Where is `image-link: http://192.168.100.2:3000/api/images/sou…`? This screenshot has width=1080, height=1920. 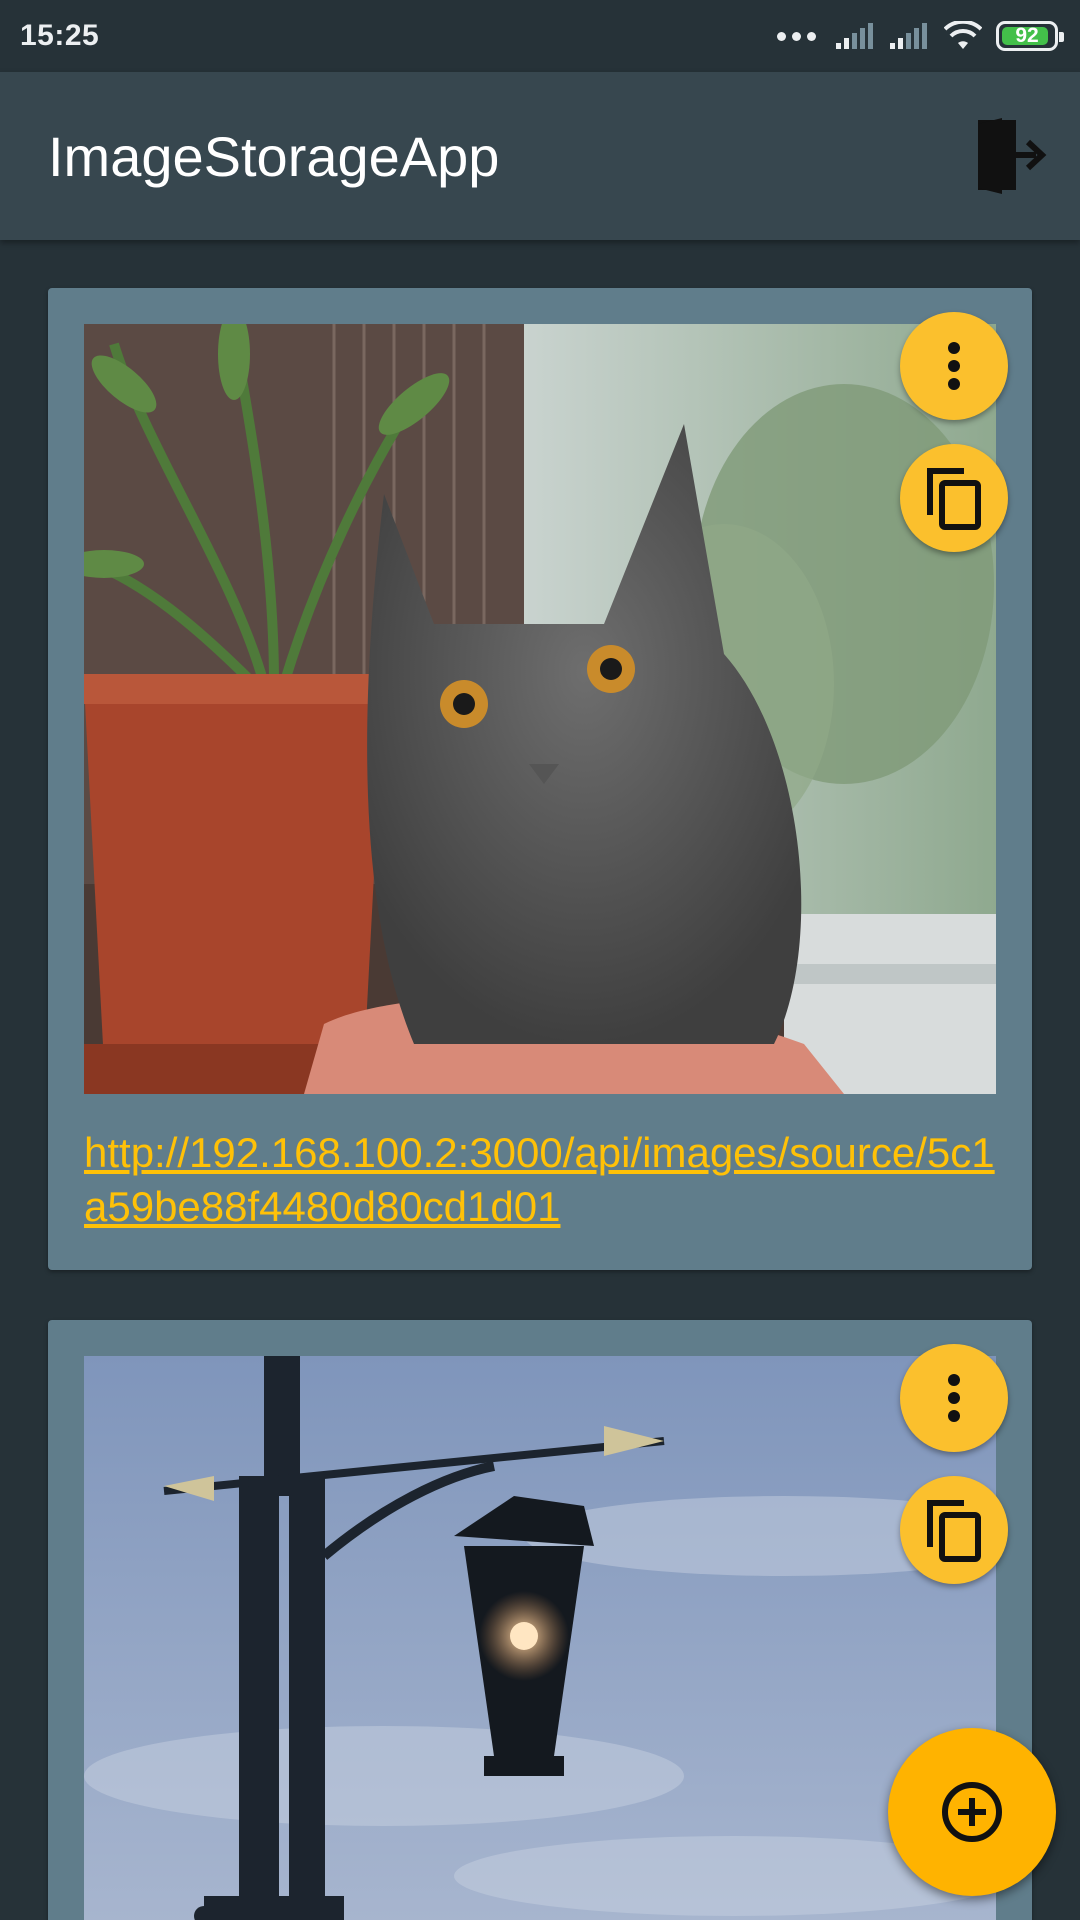
image-link: http://192.168.100.2:3000/api/images/sou… is located at coordinates (540, 1180).